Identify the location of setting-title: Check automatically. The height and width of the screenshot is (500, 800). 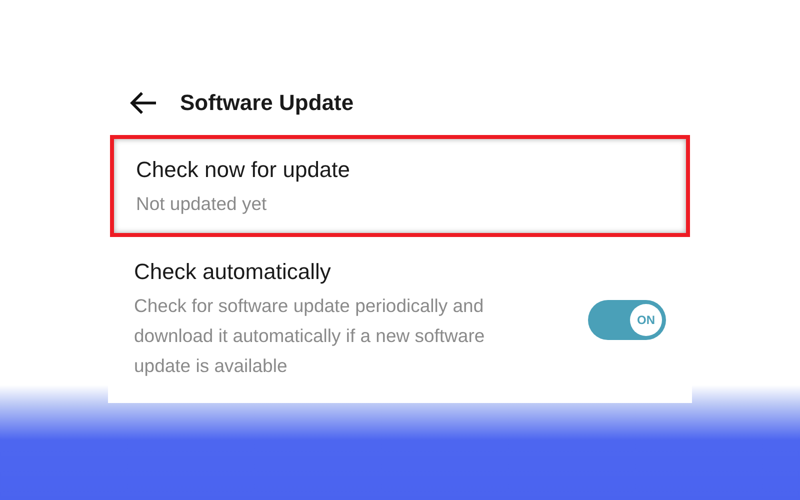
(233, 272).